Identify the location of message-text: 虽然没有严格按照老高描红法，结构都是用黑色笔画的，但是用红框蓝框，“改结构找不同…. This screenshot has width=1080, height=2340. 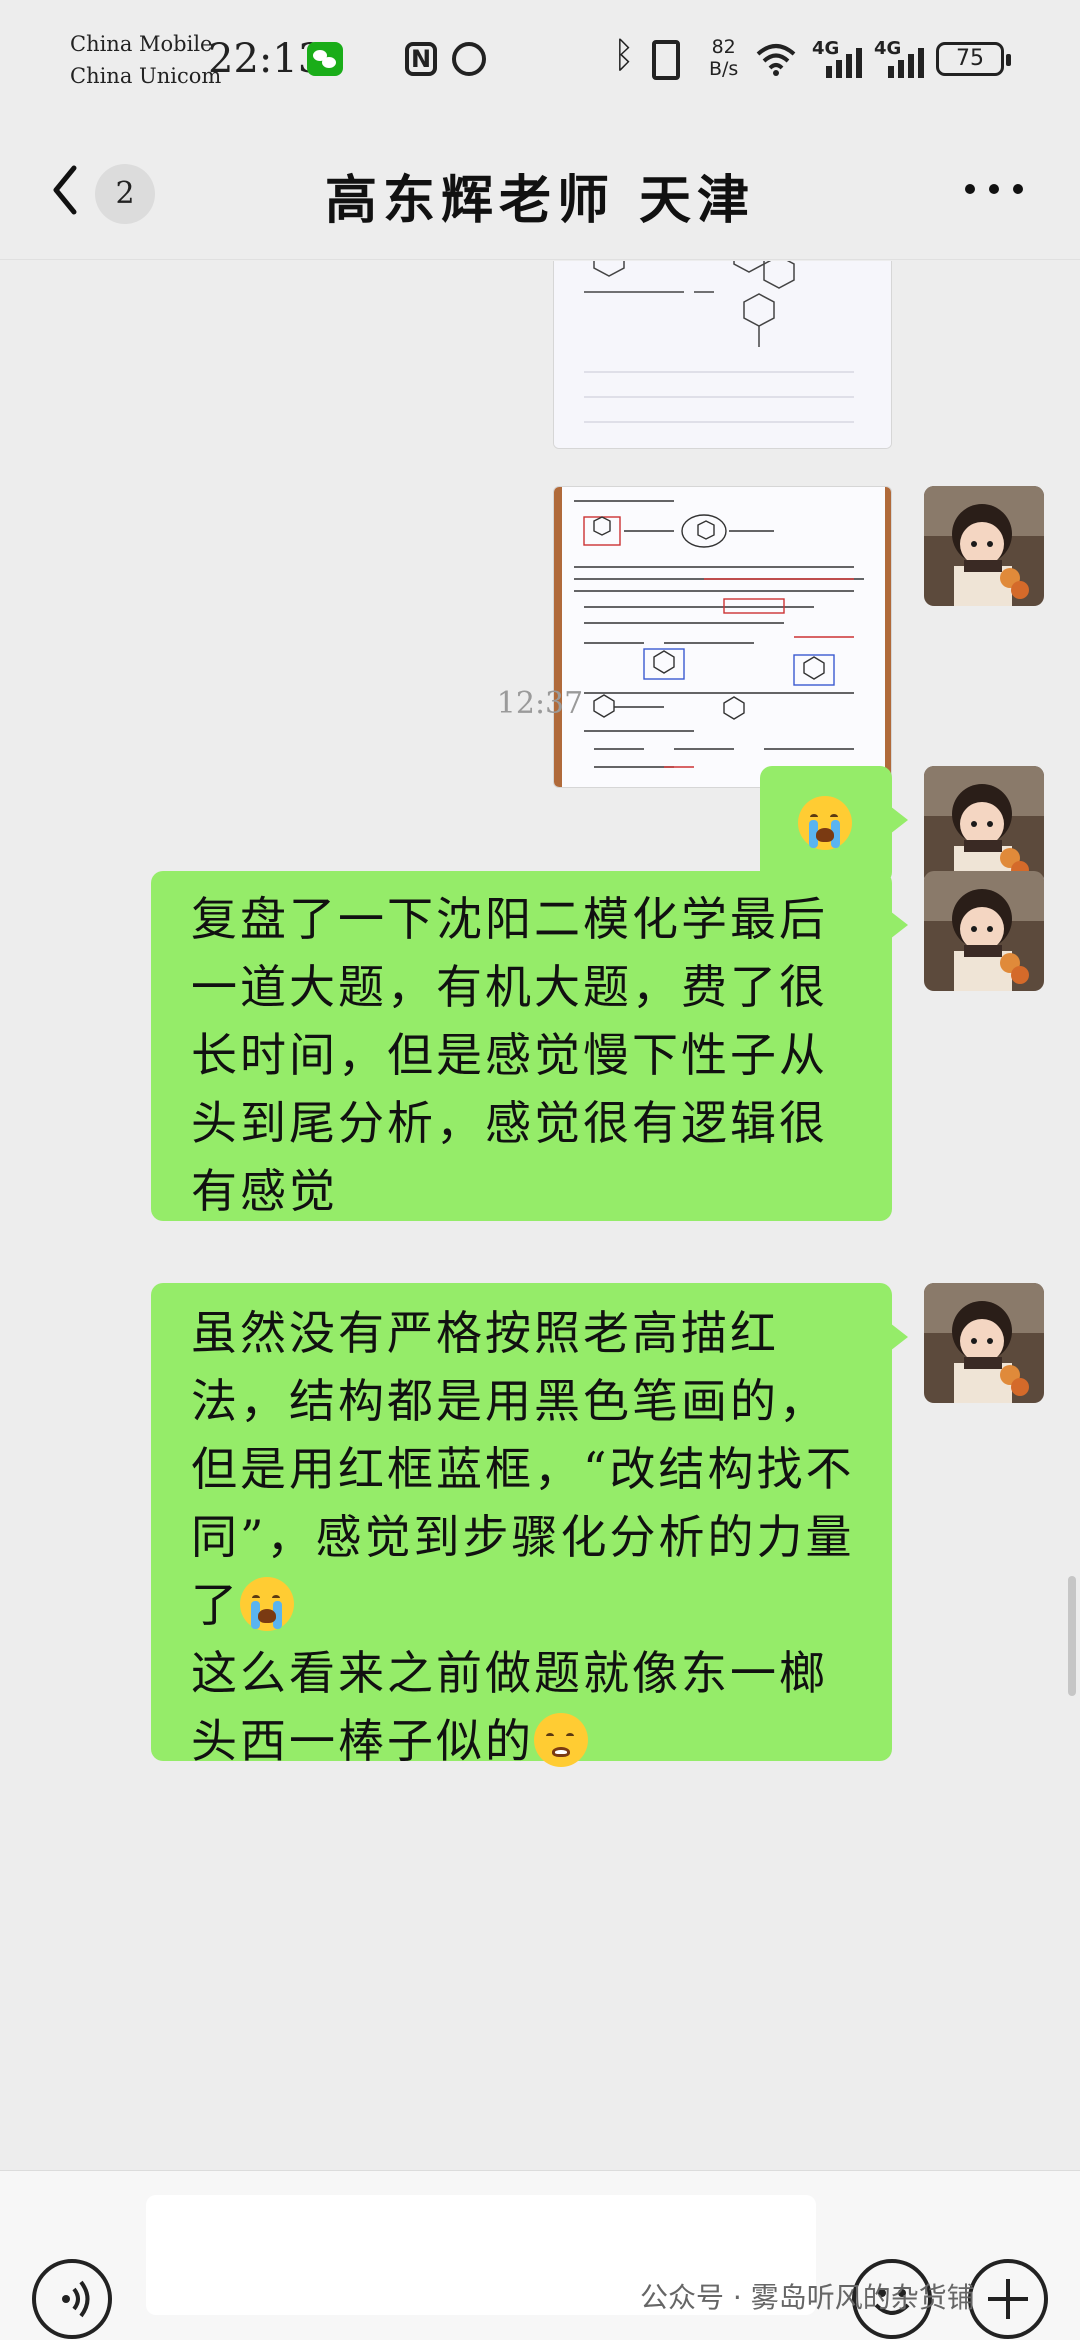
(526, 1537).